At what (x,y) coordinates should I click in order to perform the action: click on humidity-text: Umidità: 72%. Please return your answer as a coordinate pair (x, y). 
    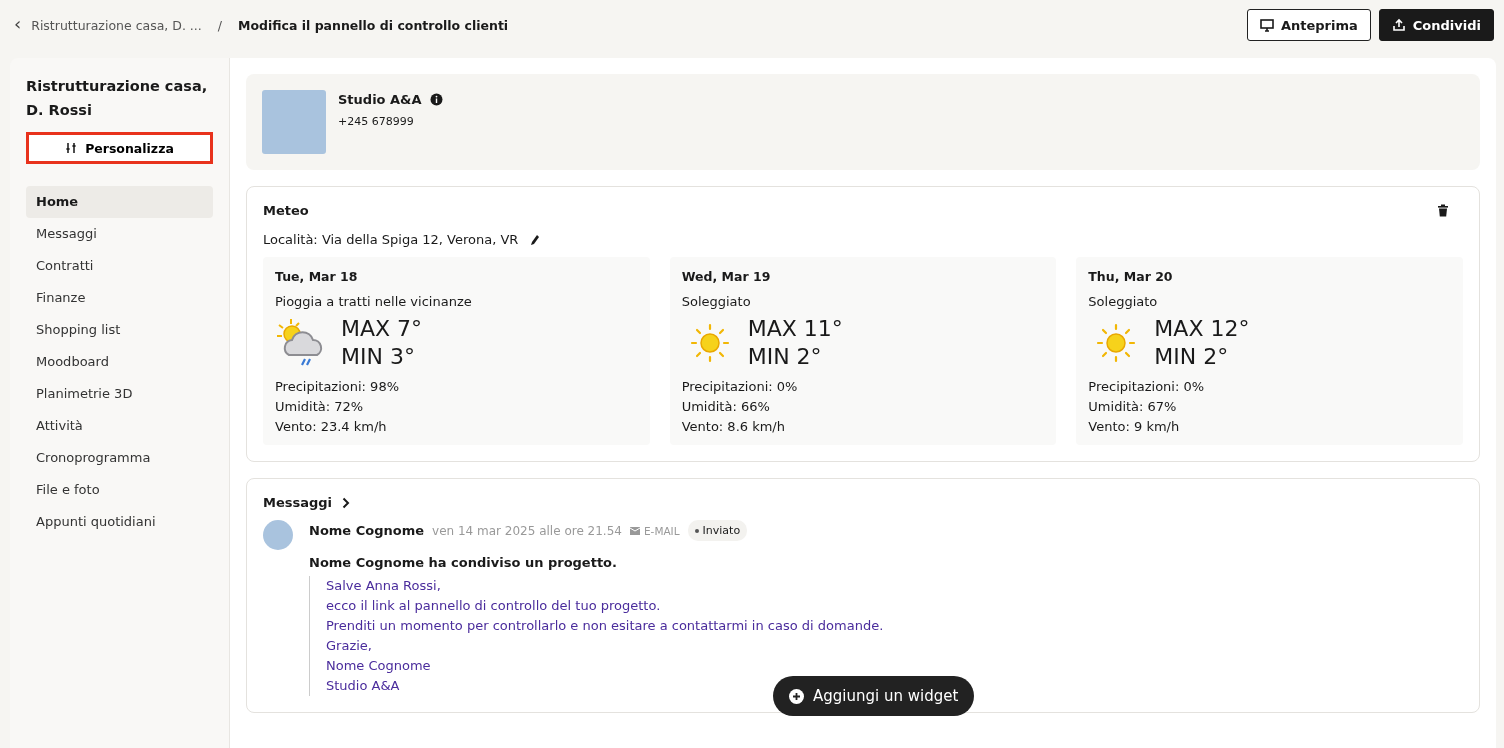
    Looking at the image, I should click on (320, 407).